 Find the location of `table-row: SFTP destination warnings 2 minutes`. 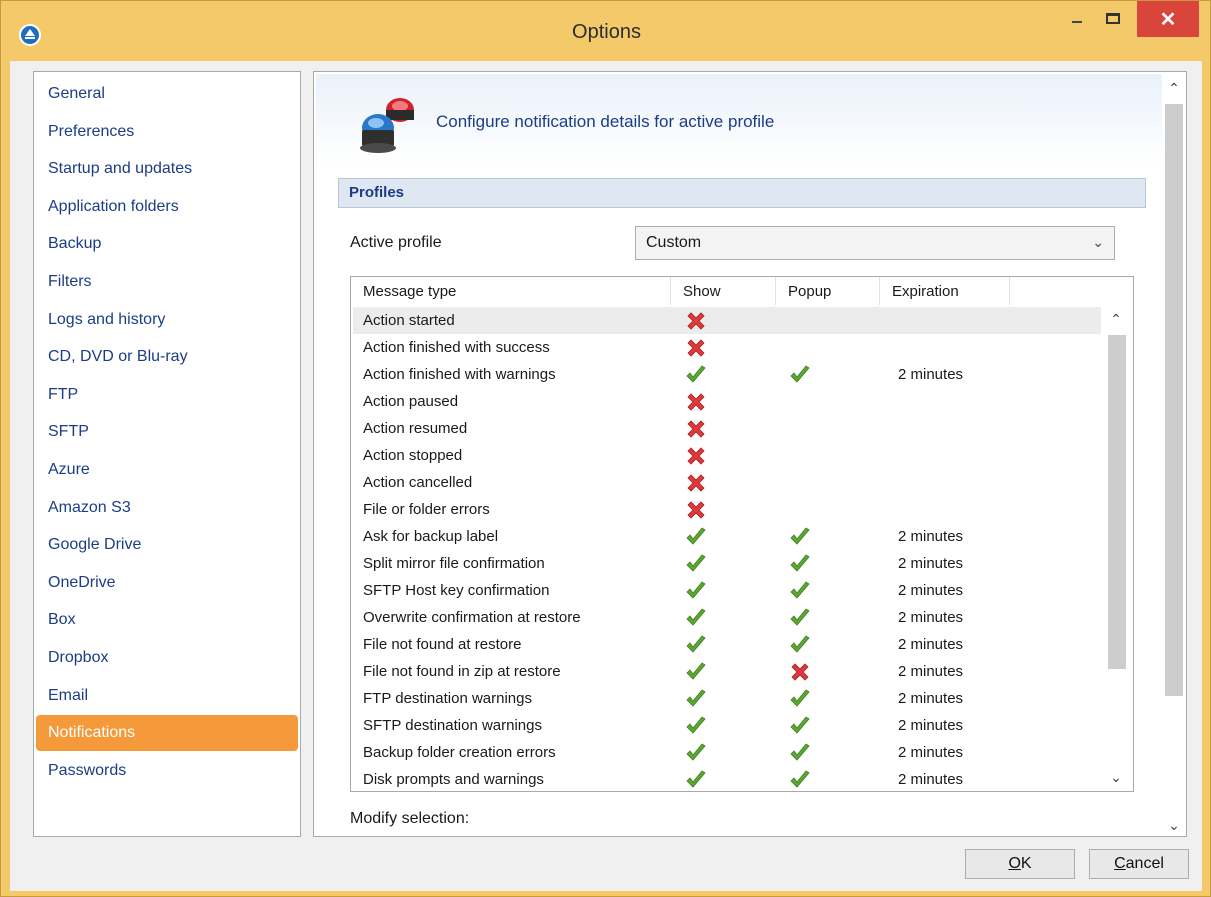

table-row: SFTP destination warnings 2 minutes is located at coordinates (727, 725).